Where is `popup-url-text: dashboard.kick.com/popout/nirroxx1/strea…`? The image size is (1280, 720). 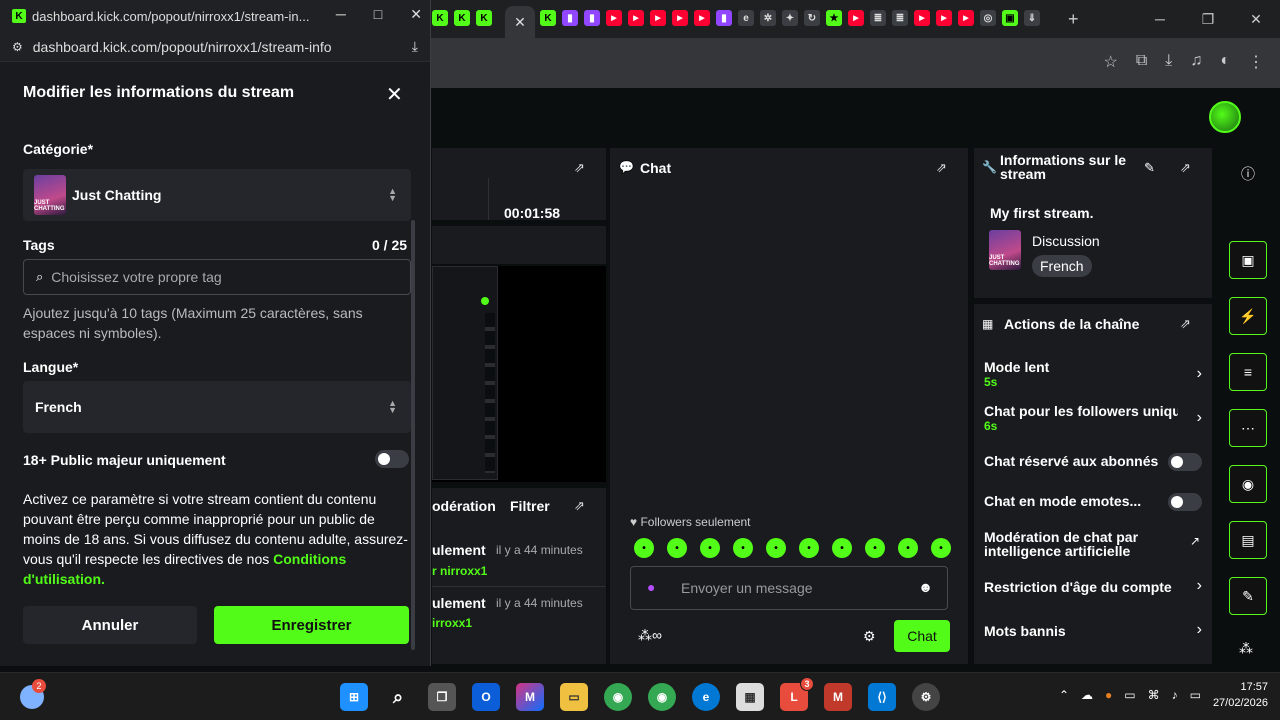
popup-url-text: dashboard.kick.com/popout/nirroxx1/strea… is located at coordinates (182, 47).